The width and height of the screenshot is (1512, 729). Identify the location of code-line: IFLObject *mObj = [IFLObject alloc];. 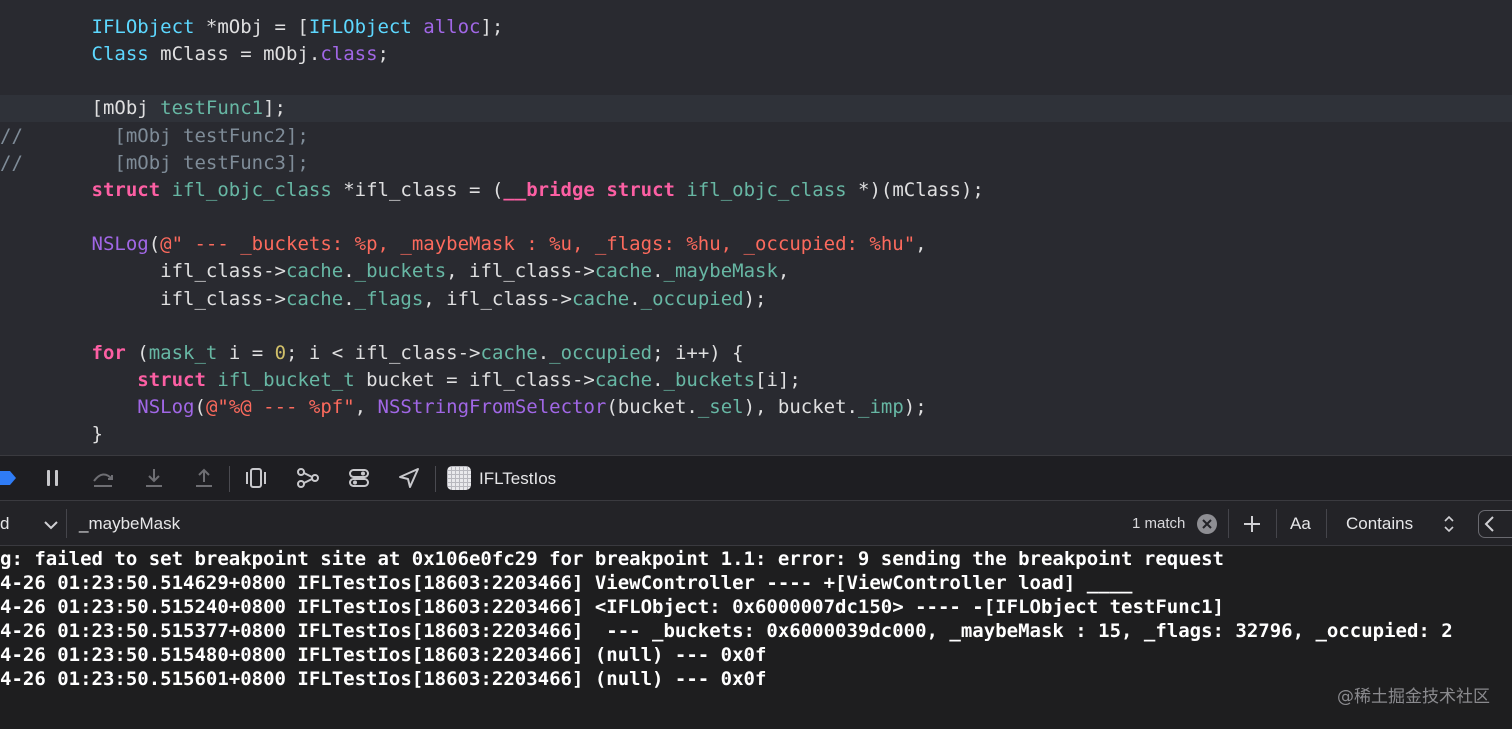
(756, 27).